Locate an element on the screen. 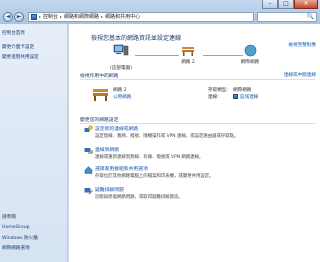 This screenshot has width=320, height=262. task-homegroup-sharing: 選擇家用群組和共用選項 存取位於其他網路電腦上的檔案和印表機，或變更共用設定。 is located at coordinates (194, 172).